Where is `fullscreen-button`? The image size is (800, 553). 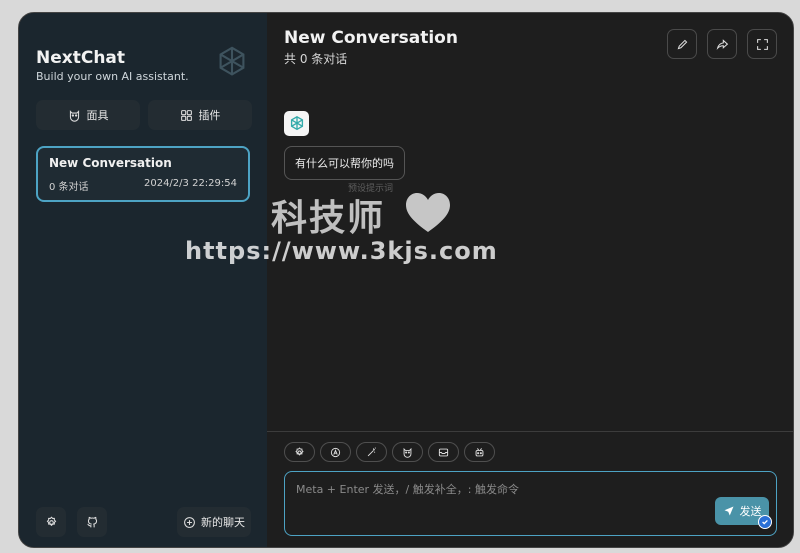
fullscreen-button is located at coordinates (762, 44).